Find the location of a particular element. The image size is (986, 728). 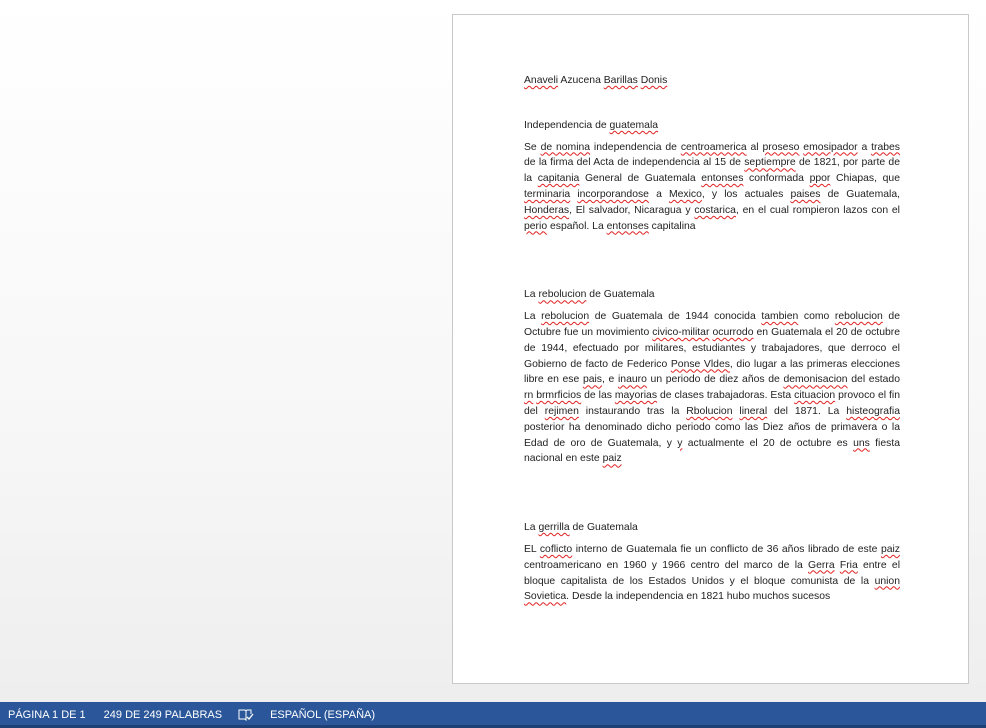

author-line: Anaveli Azucena Barillas Donis is located at coordinates (712, 81).